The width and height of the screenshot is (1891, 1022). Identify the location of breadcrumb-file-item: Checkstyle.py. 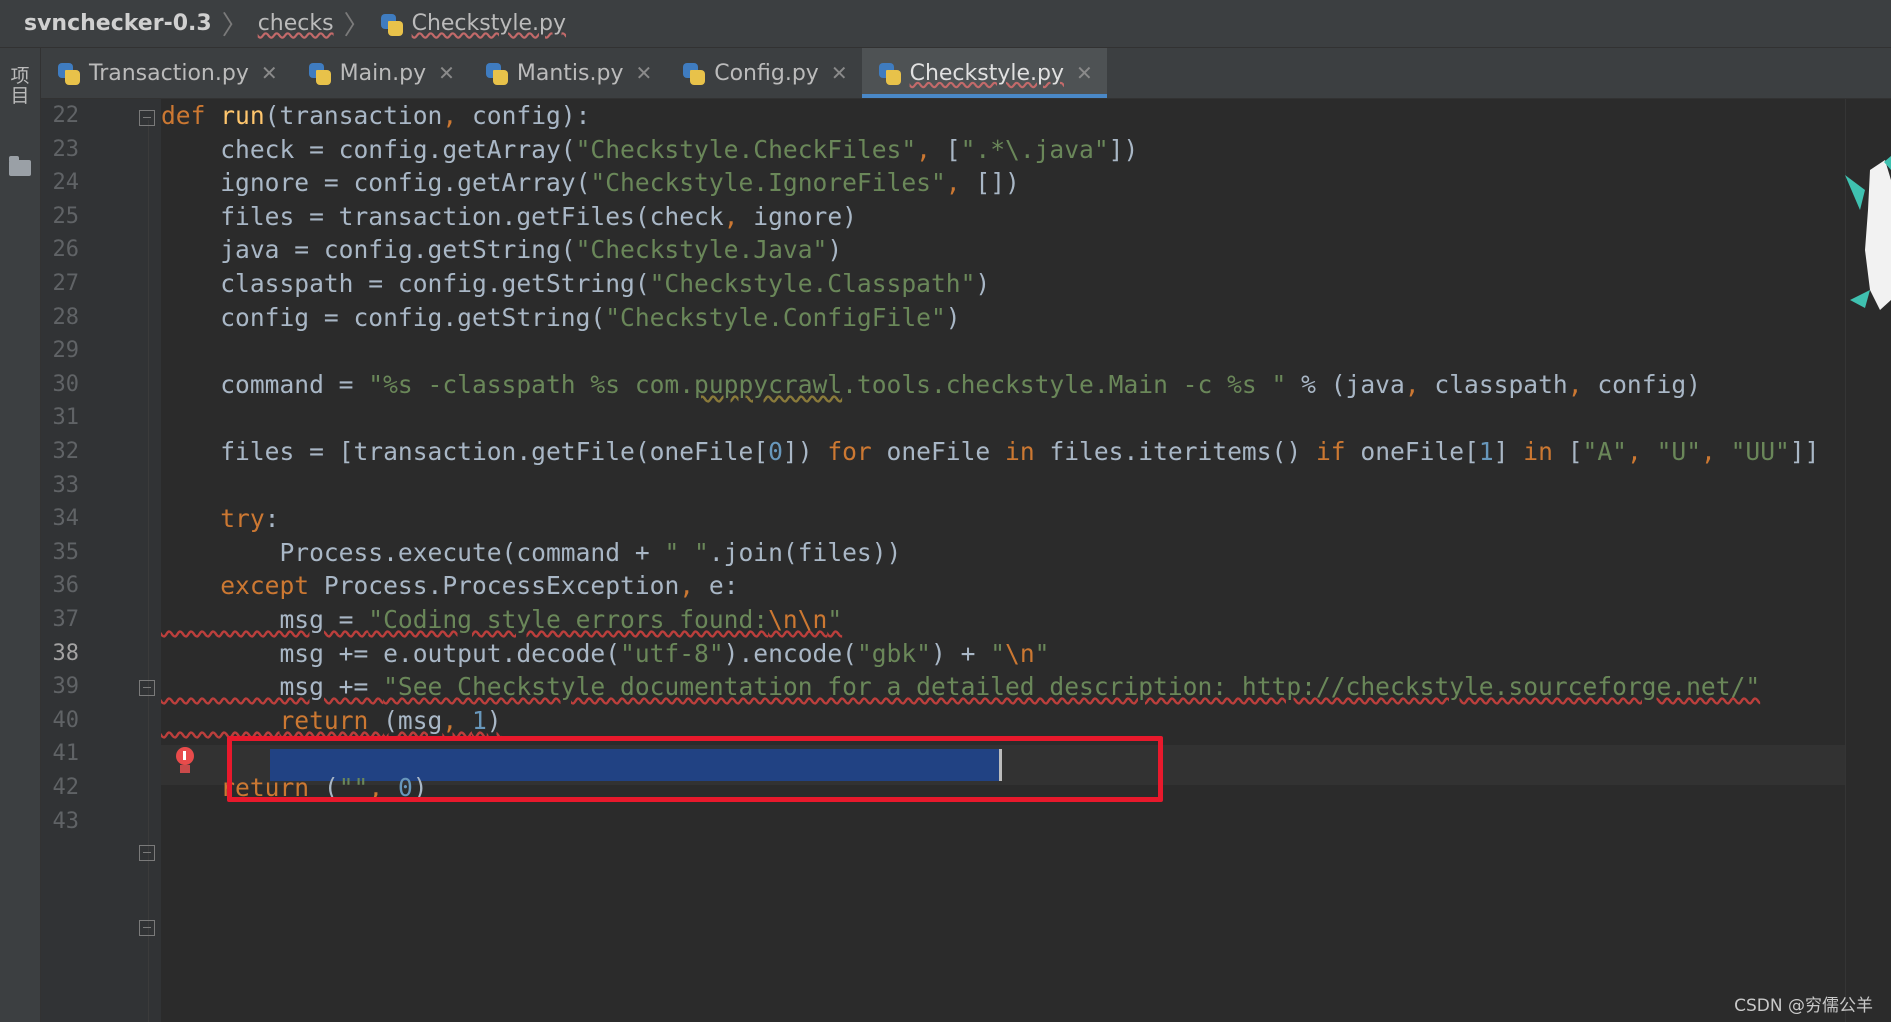
(473, 23).